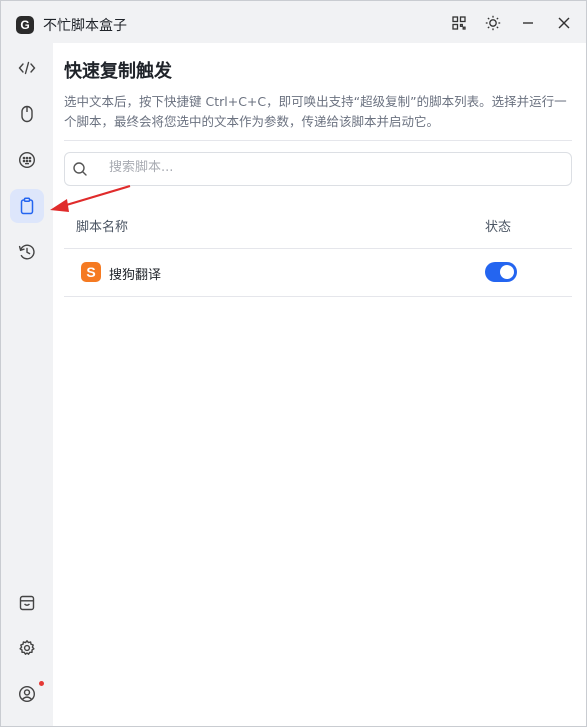 This screenshot has width=587, height=727. I want to click on column-header-name: 脚本名称, so click(102, 227).